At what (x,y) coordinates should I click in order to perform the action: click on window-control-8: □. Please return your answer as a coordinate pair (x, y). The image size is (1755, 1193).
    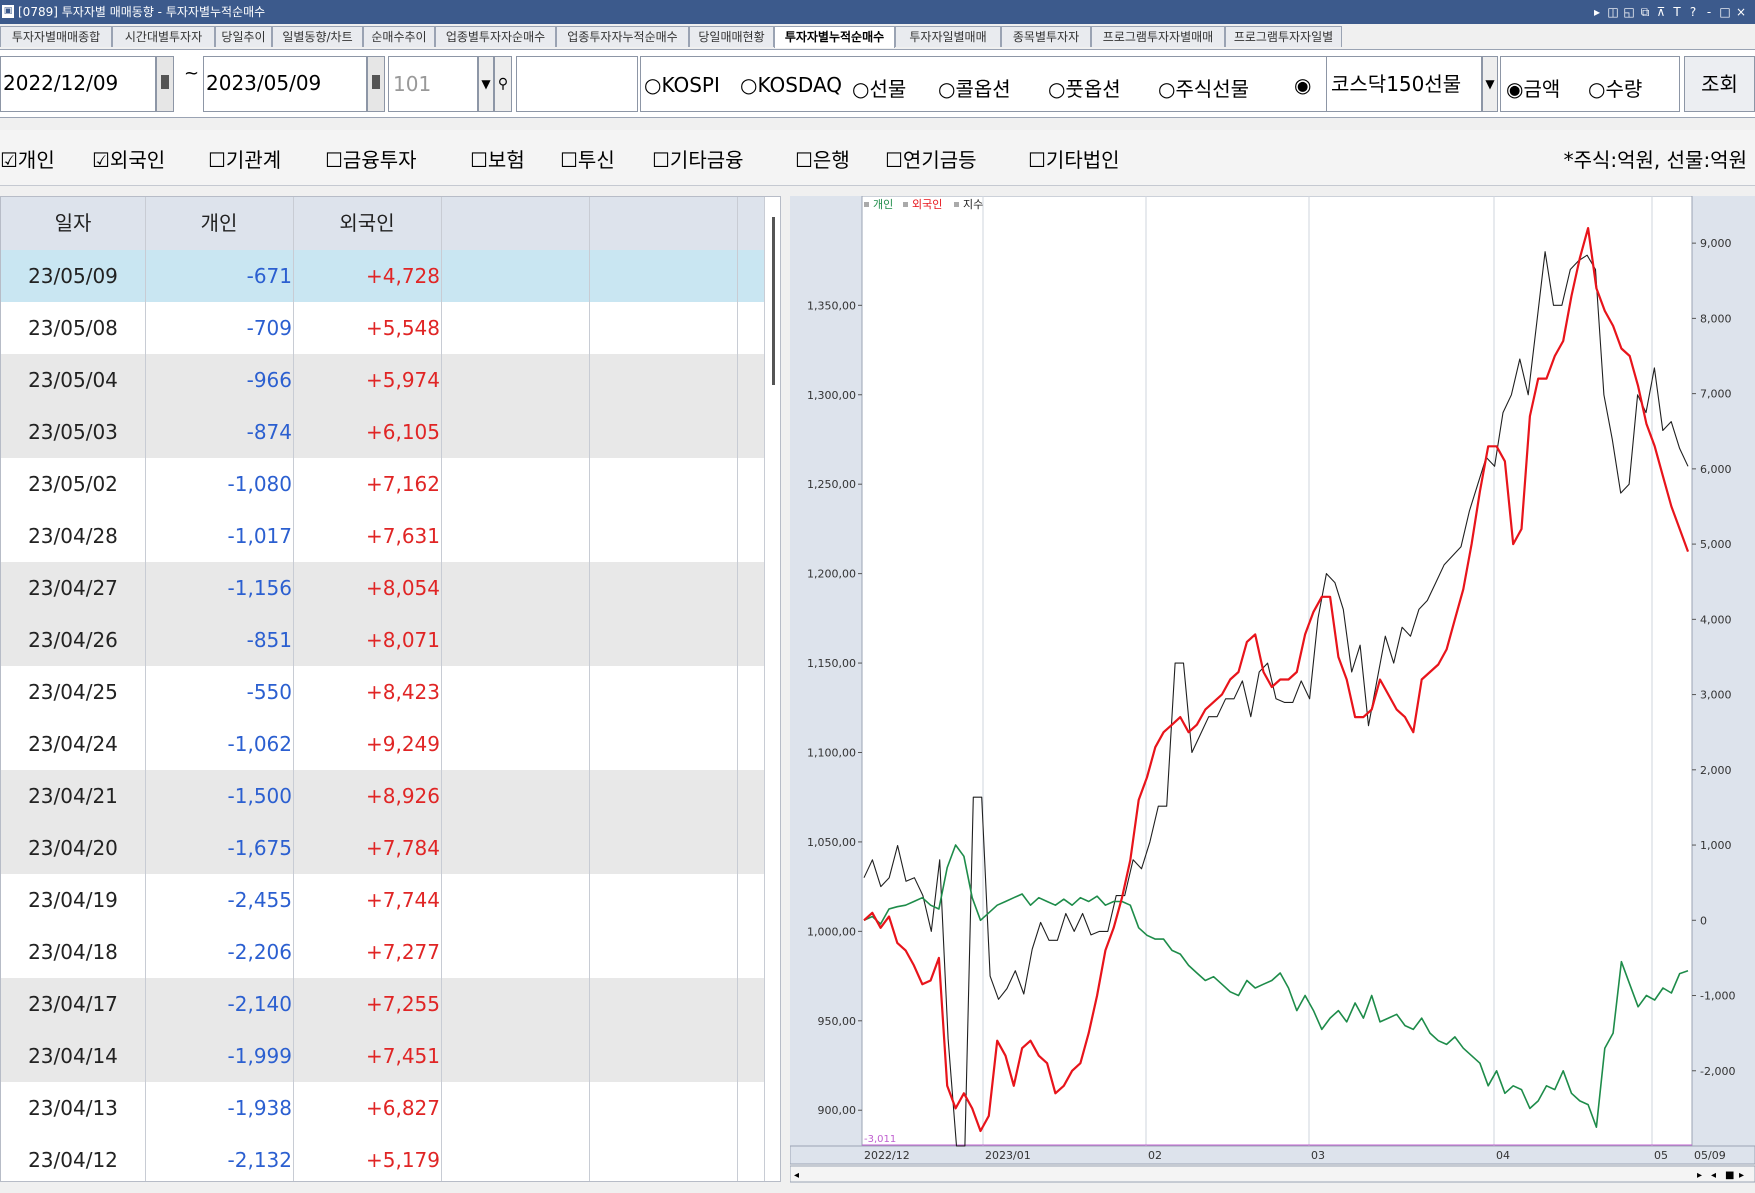
    Looking at the image, I should click on (1725, 12).